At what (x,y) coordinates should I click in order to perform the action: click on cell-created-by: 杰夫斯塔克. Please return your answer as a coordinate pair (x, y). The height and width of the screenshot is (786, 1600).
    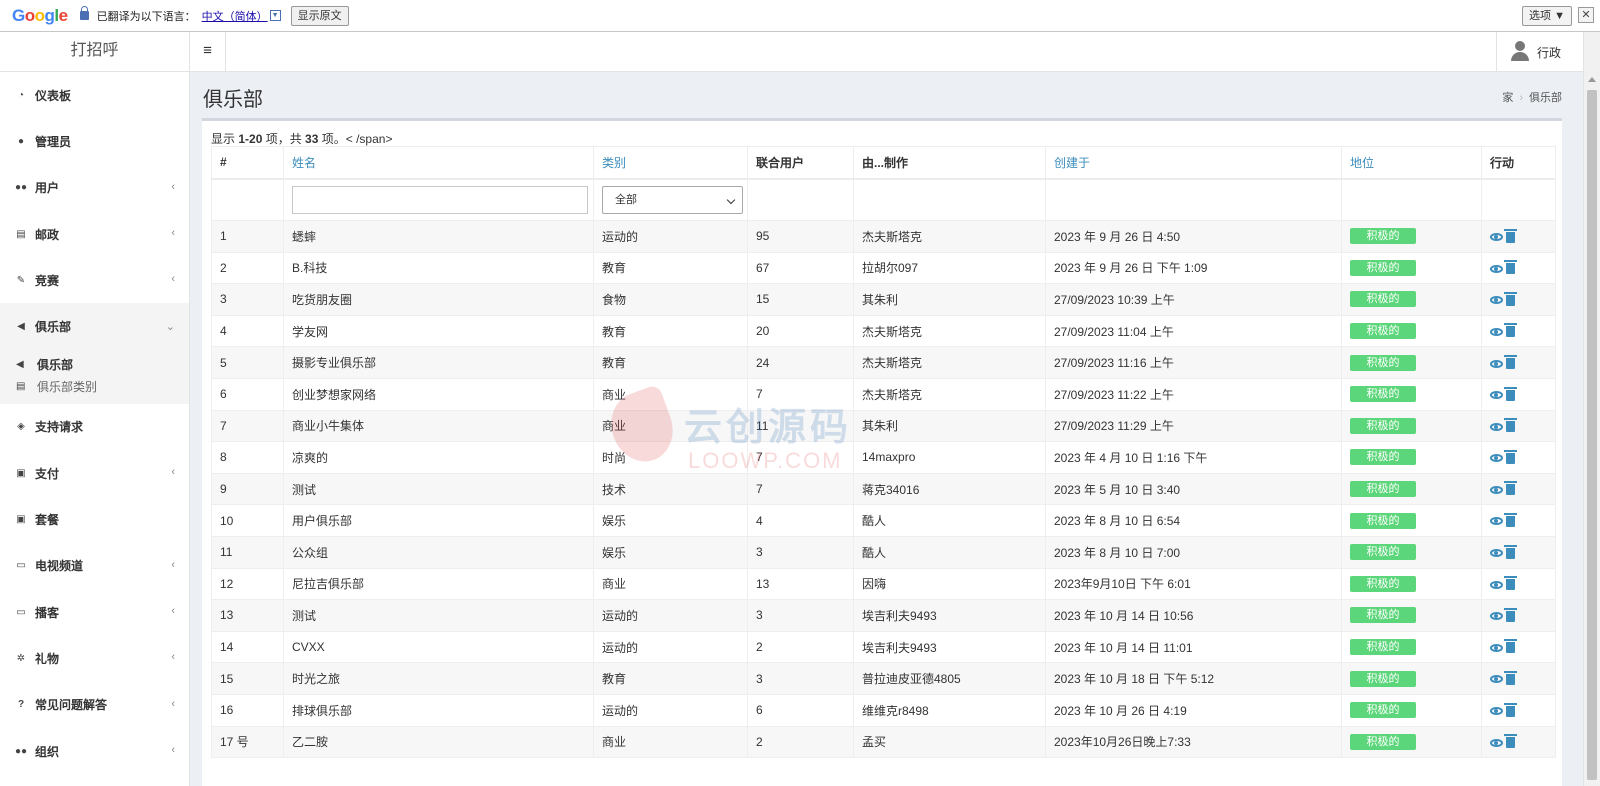
    Looking at the image, I should click on (949, 394).